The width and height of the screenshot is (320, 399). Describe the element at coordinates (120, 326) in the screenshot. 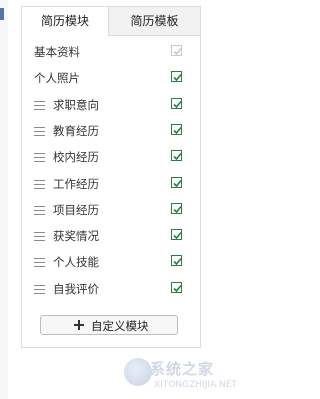

I see `custom-module-label: 自定义模块` at that location.